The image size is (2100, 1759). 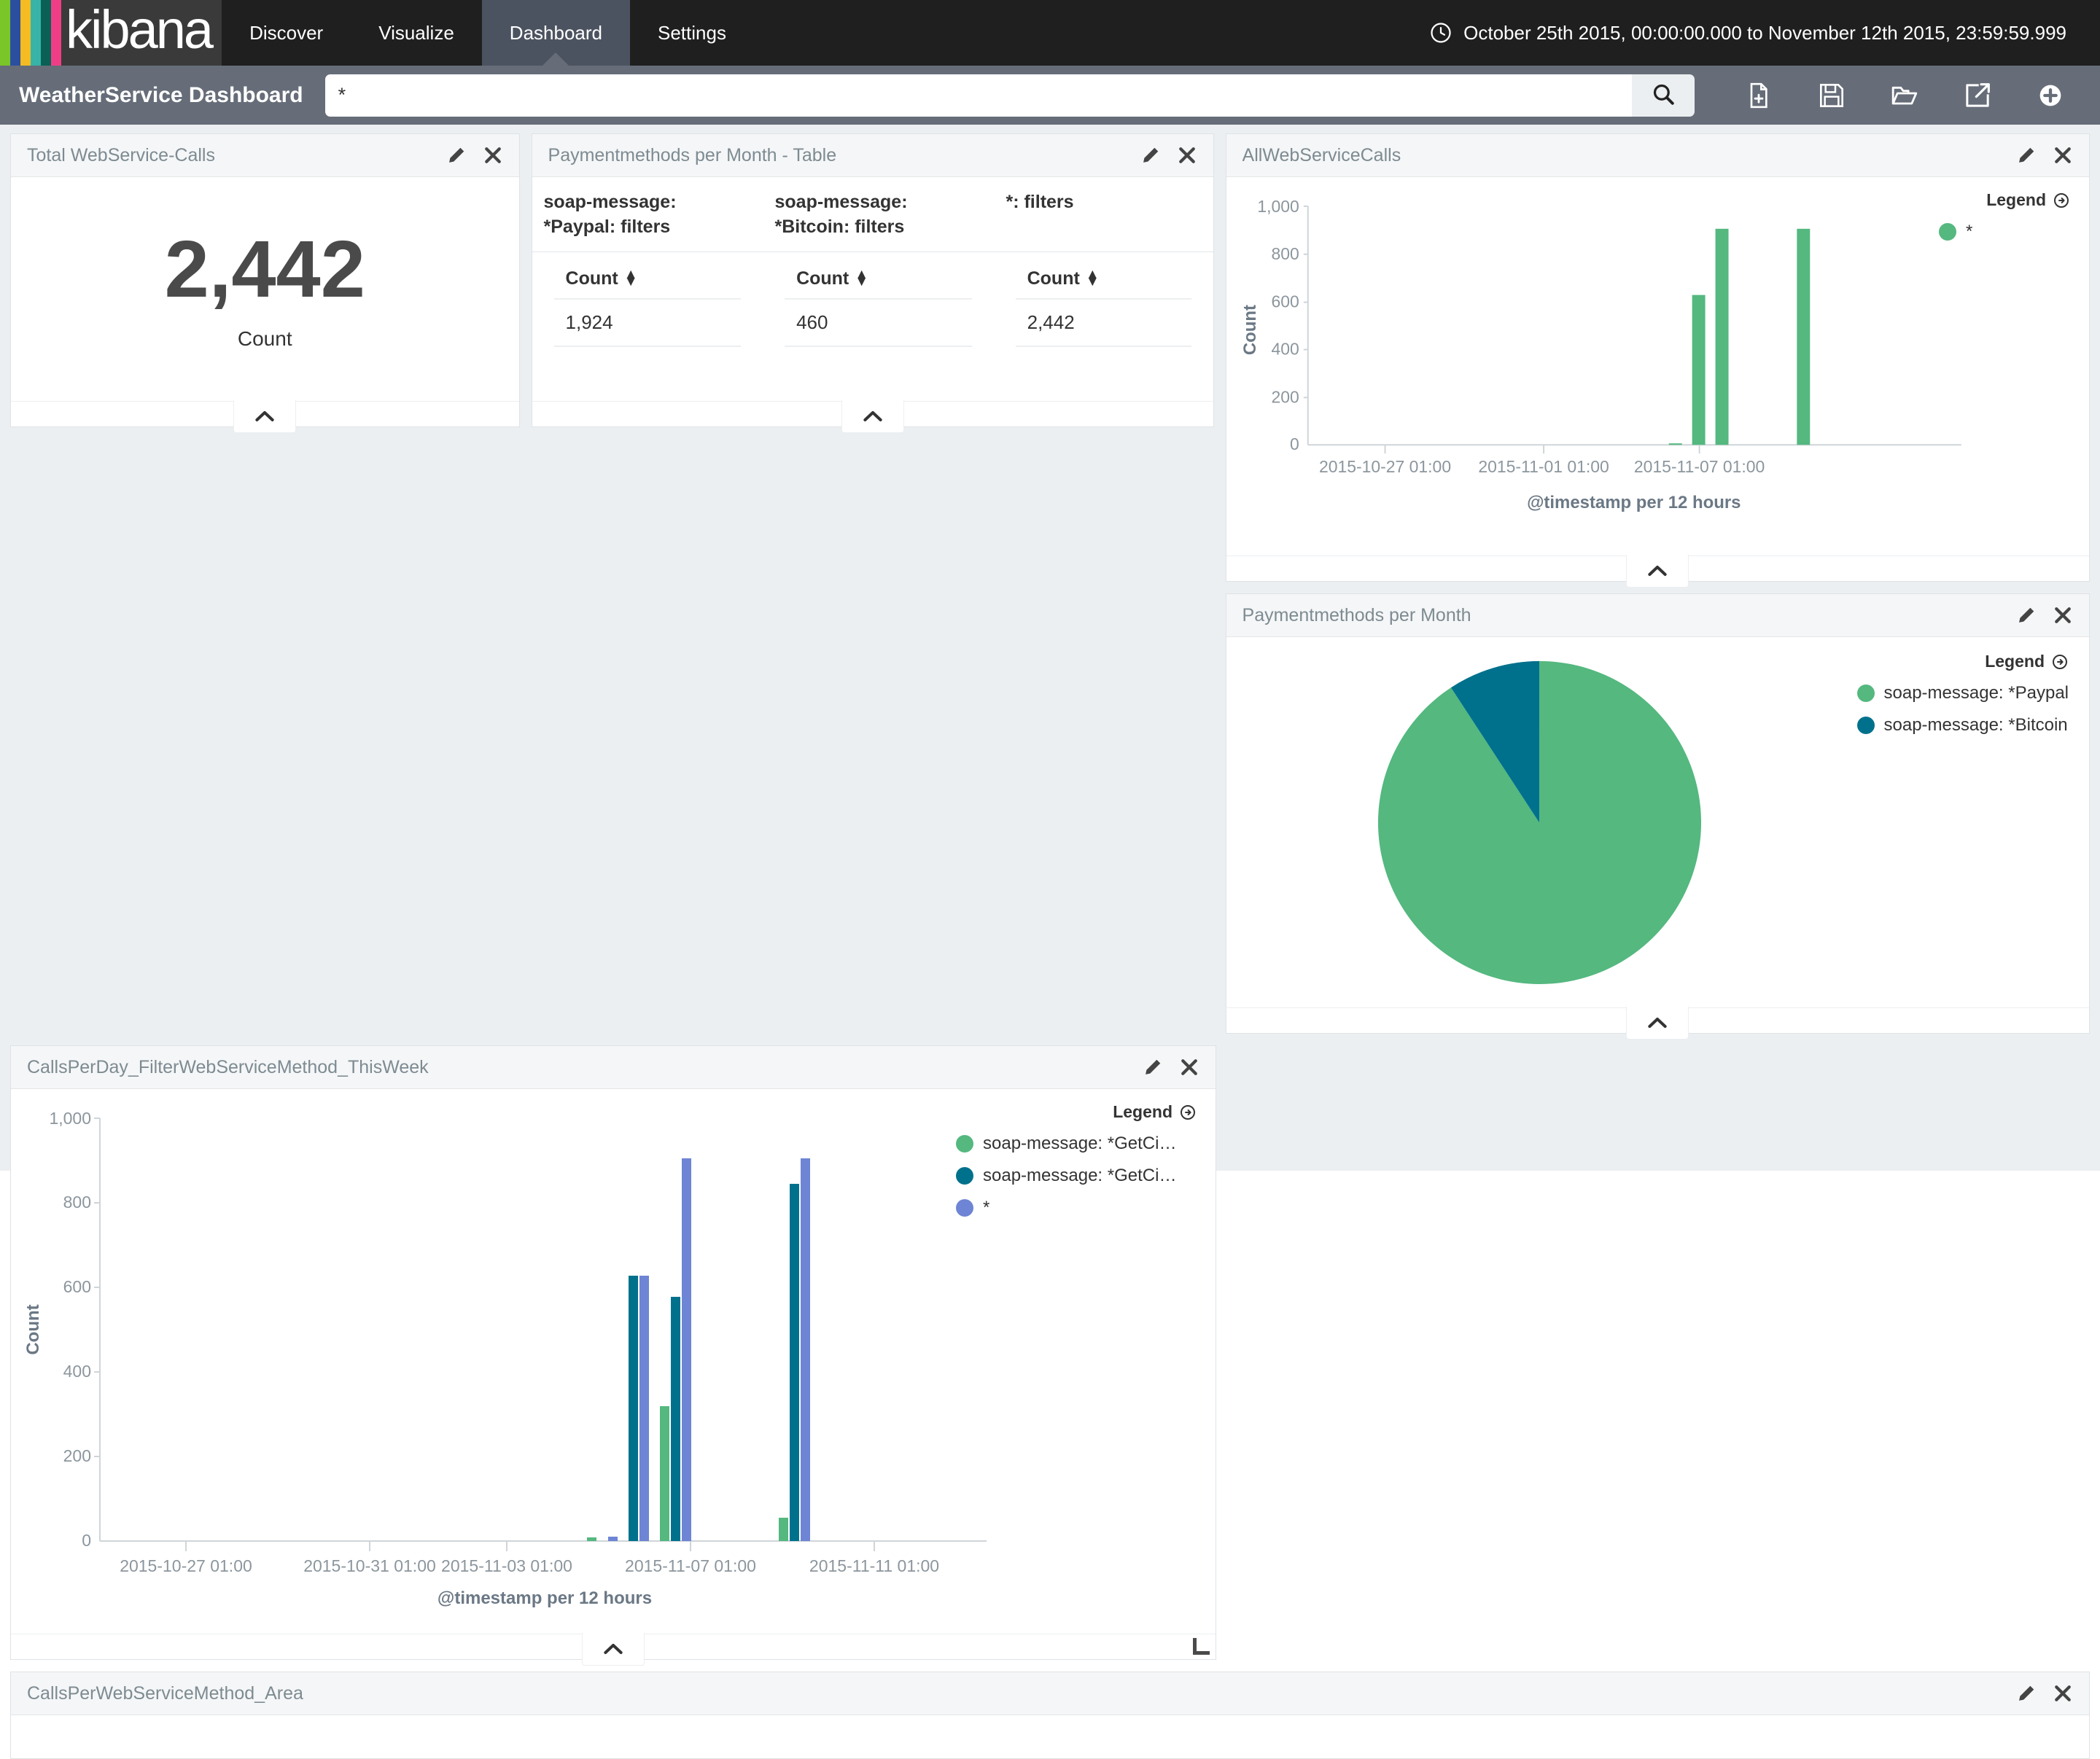 I want to click on table-filter-label: soap-message: *Bitcoin: filters, so click(x=879, y=214).